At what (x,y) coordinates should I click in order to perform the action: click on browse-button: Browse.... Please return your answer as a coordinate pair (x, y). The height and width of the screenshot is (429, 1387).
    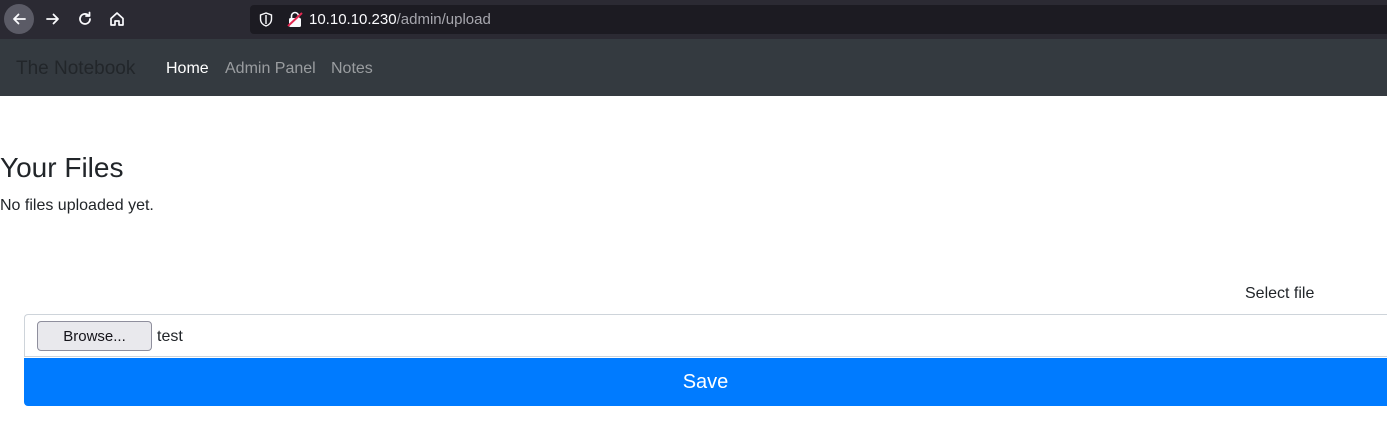
    Looking at the image, I should click on (94, 336).